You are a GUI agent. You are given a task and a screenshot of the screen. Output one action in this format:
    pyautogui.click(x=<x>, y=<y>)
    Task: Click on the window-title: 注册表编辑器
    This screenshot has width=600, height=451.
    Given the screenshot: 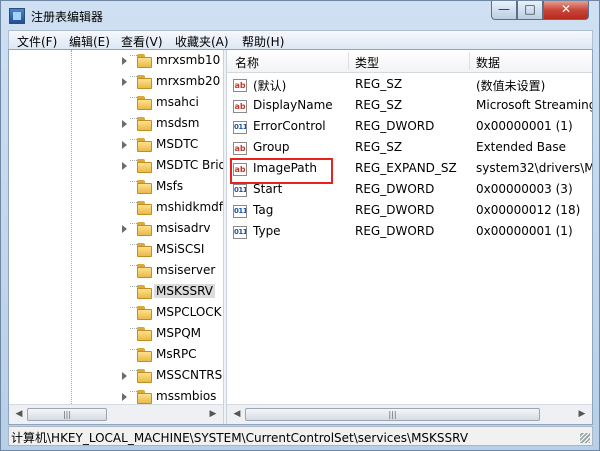 What is the action you would take?
    pyautogui.click(x=67, y=17)
    